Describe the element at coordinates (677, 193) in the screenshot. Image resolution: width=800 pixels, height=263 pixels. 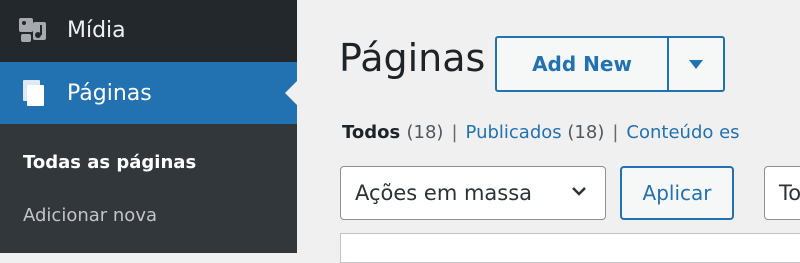
I see `apply-button: Aplicar` at that location.